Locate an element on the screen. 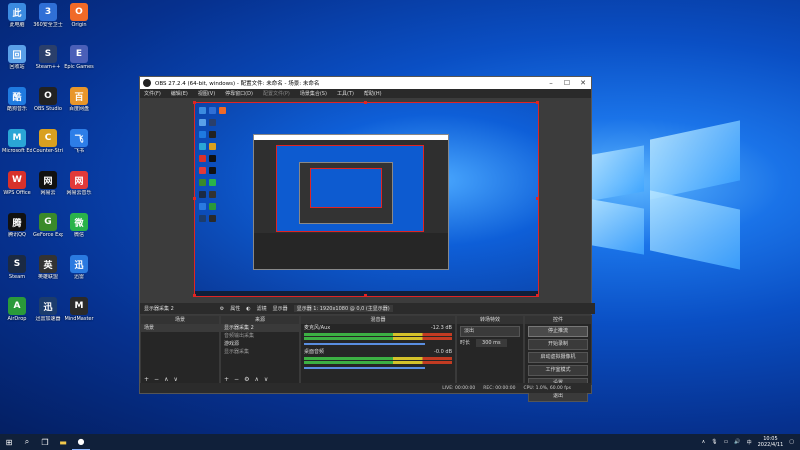 This screenshot has height=450, width=800. desktop-icon: 迅迅雷加速器 is located at coordinates (48, 309).